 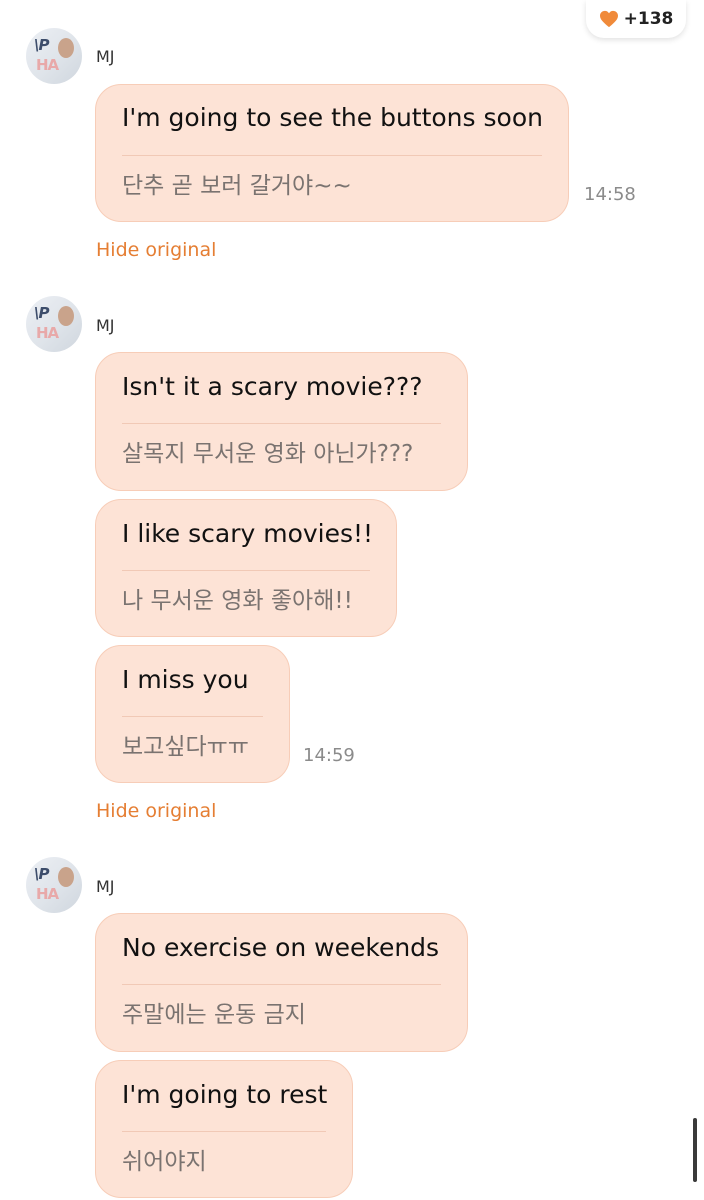 What do you see at coordinates (214, 1015) in the screenshot?
I see `original-text: 주말에는 운동 금지` at bounding box center [214, 1015].